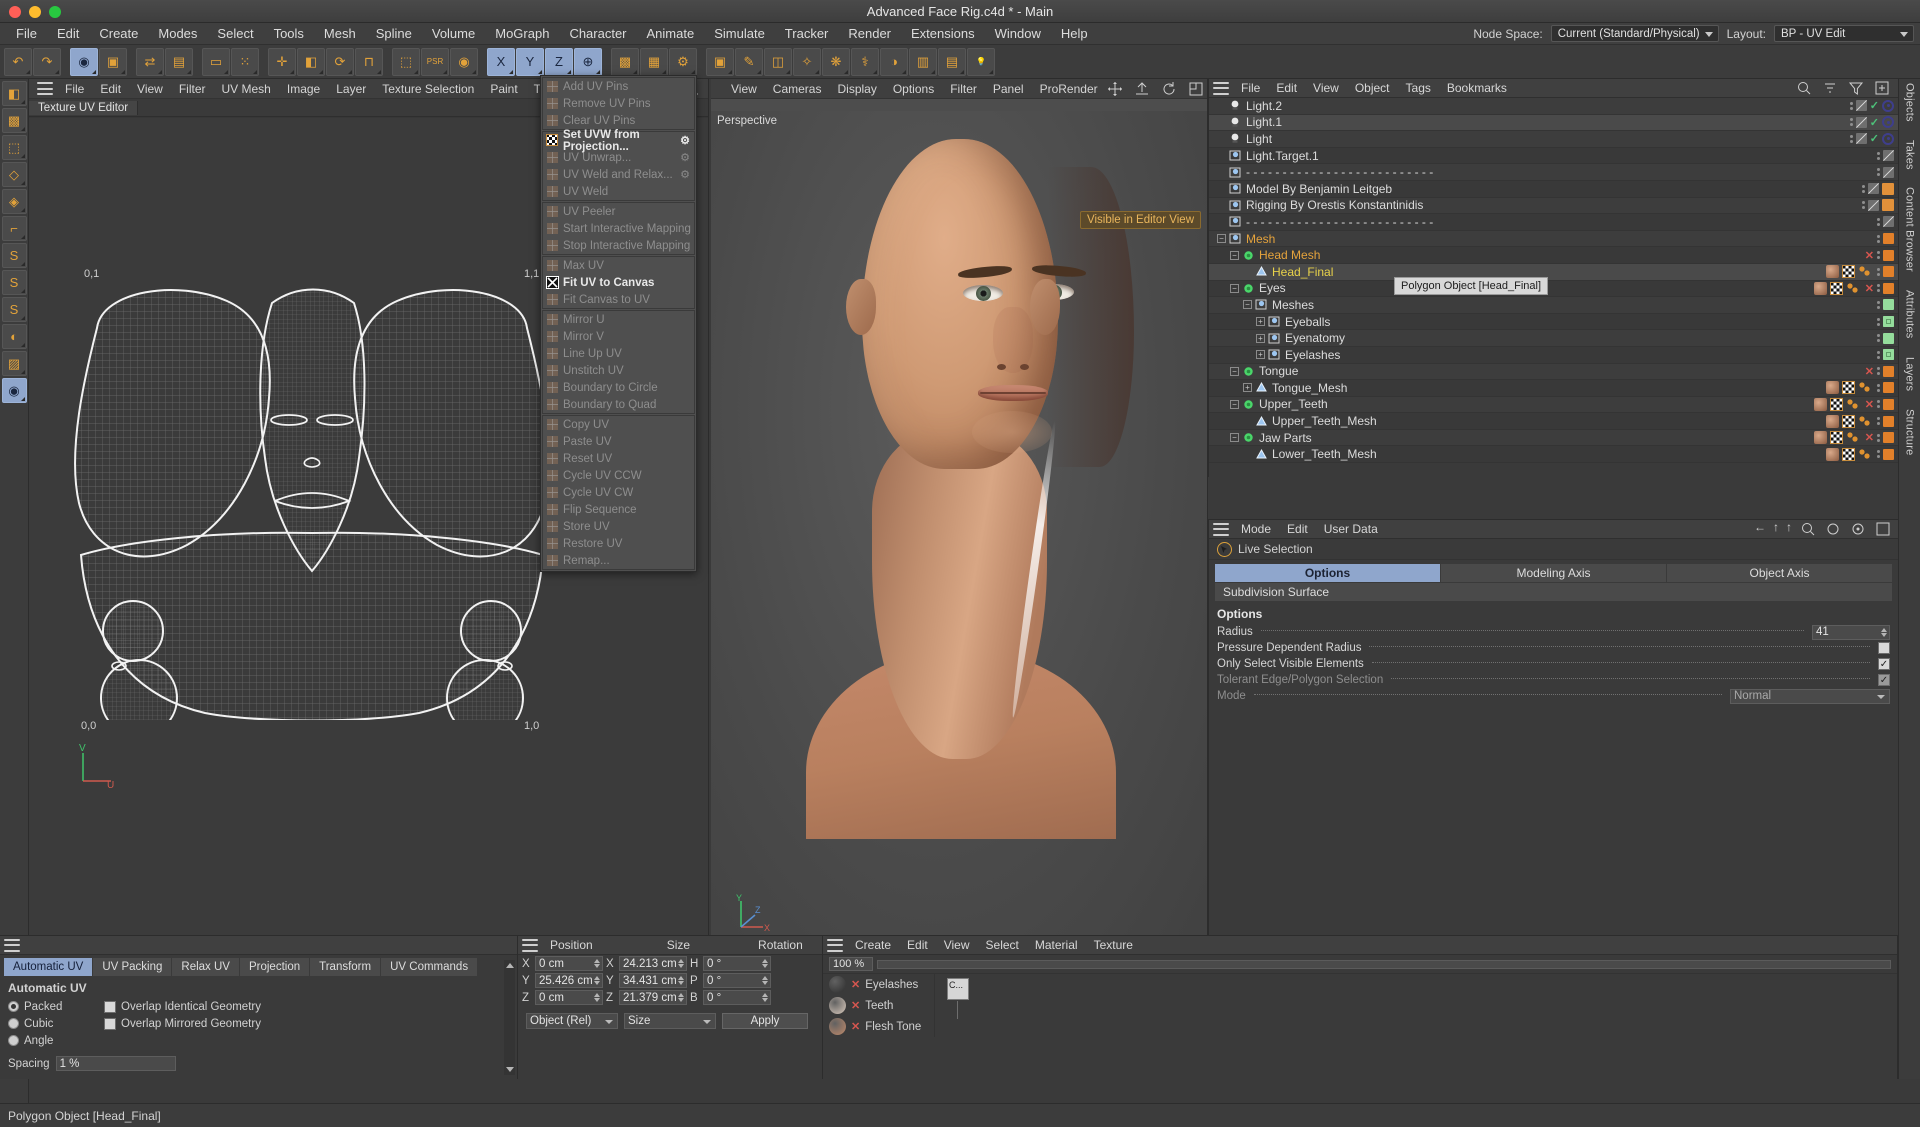 Image resolution: width=1920 pixels, height=1127 pixels. What do you see at coordinates (765, 1021) in the screenshot?
I see `apply-button: Apply` at bounding box center [765, 1021].